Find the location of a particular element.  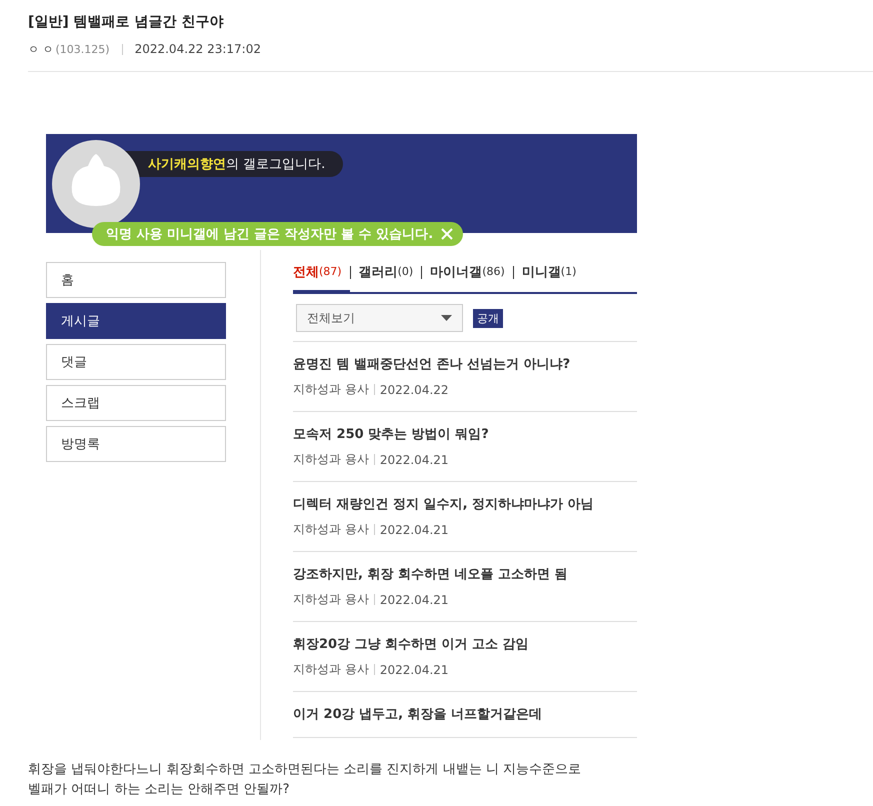

post-link: 이거 20강 냅두고, 휘장을 너프할거같은데 is located at coordinates (465, 715).